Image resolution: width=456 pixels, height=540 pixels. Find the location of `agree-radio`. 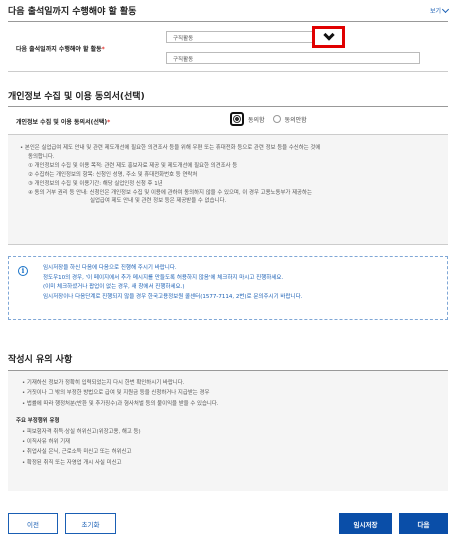

agree-radio is located at coordinates (237, 119).